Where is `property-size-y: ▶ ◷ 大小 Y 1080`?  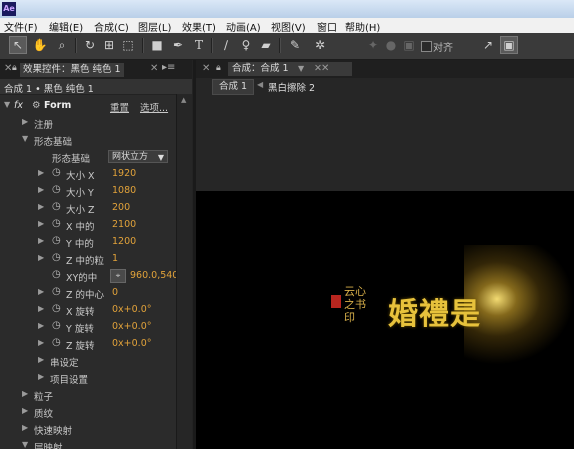 property-size-y: ▶ ◷ 大小 Y 1080 is located at coordinates (88, 191).